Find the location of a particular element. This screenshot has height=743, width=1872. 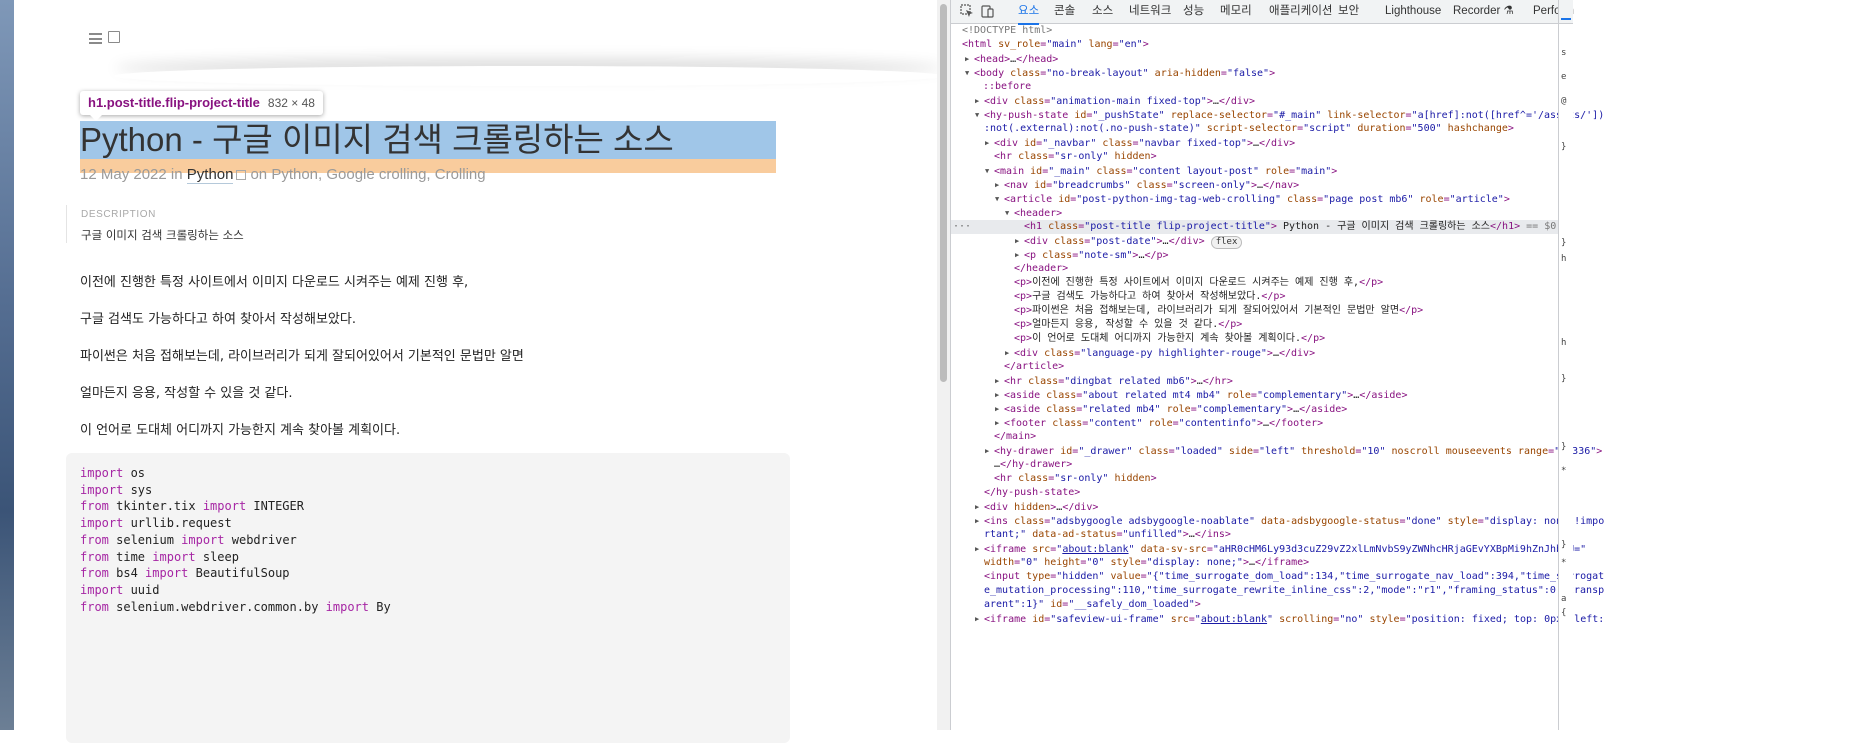

tree-node: ▶ <div hidden>…</div> is located at coordinates (1036, 507).